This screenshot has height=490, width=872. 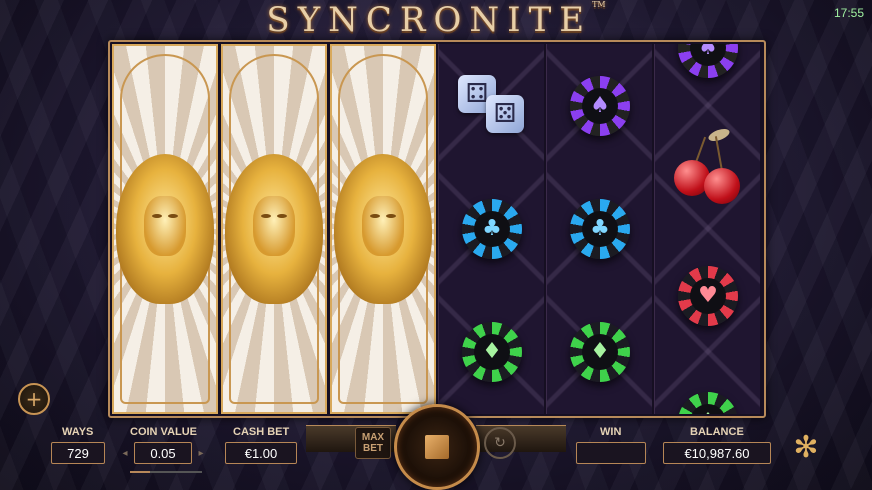 What do you see at coordinates (505, 113) in the screenshot?
I see `die-icon: ⚄` at bounding box center [505, 113].